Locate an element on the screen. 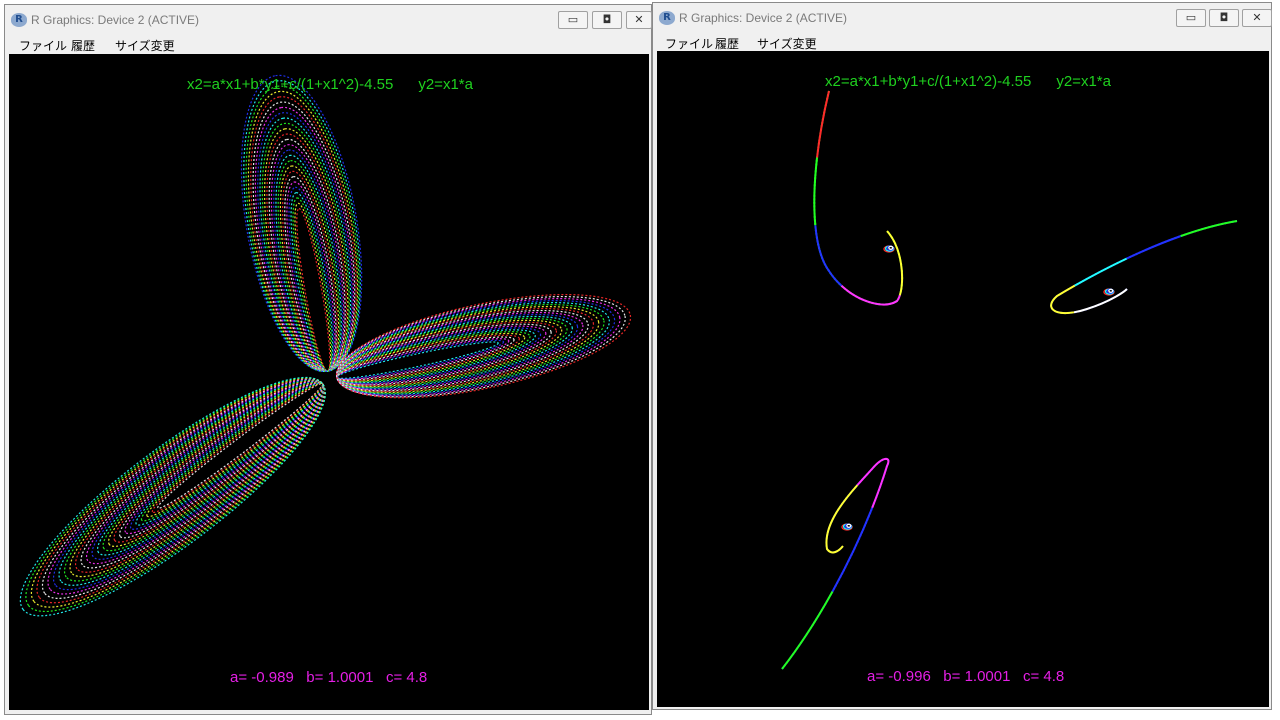 This screenshot has width=1280, height=720. parameter-text: a= -0.989 b= 1.0001 c= 4.8 is located at coordinates (329, 677).